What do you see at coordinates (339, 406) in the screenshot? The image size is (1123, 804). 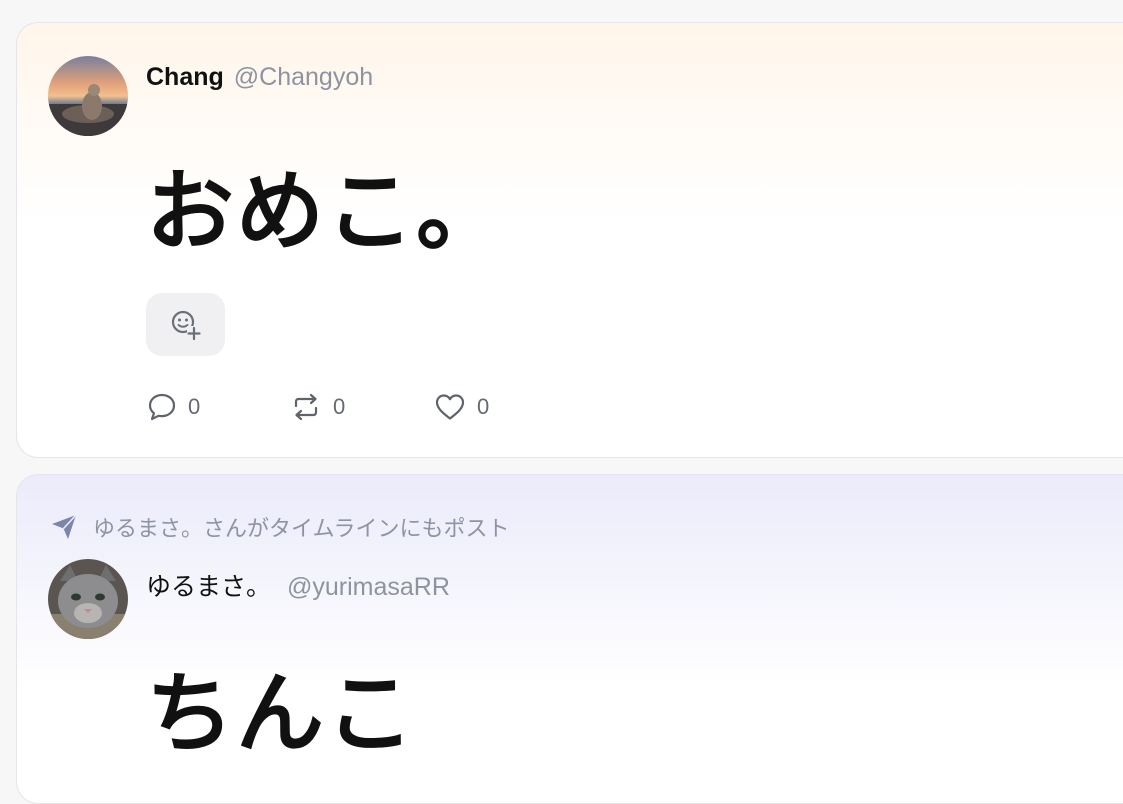 I see `repost-count: 0` at bounding box center [339, 406].